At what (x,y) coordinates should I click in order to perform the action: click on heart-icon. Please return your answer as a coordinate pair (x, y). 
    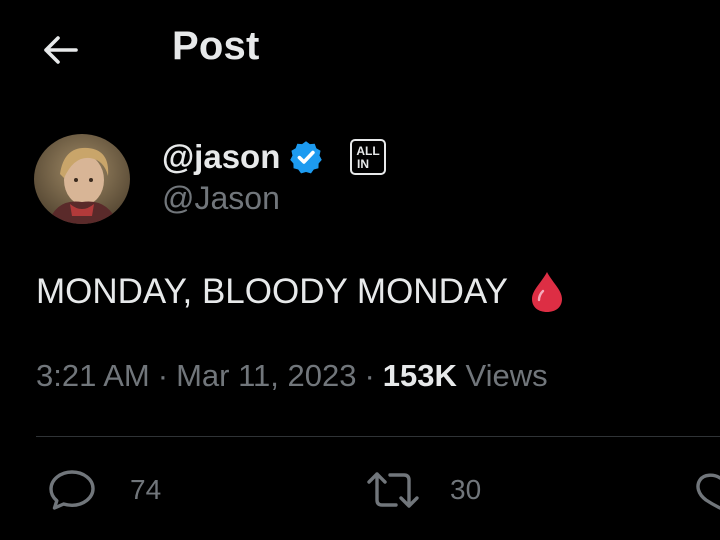
    Looking at the image, I should click on (708, 491).